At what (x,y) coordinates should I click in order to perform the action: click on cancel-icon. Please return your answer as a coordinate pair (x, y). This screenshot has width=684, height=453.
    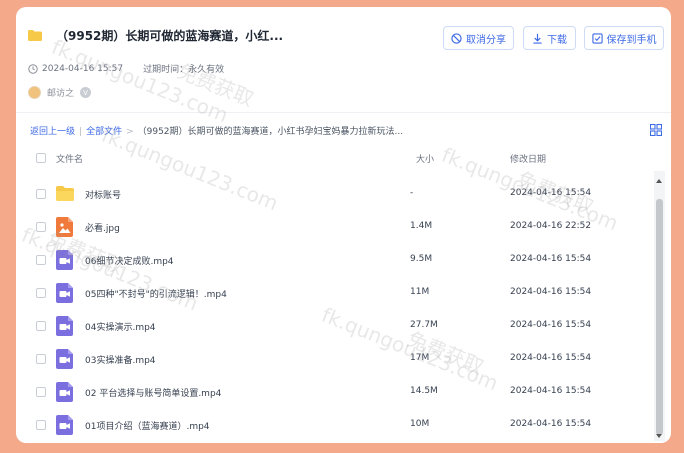
    Looking at the image, I should click on (456, 38).